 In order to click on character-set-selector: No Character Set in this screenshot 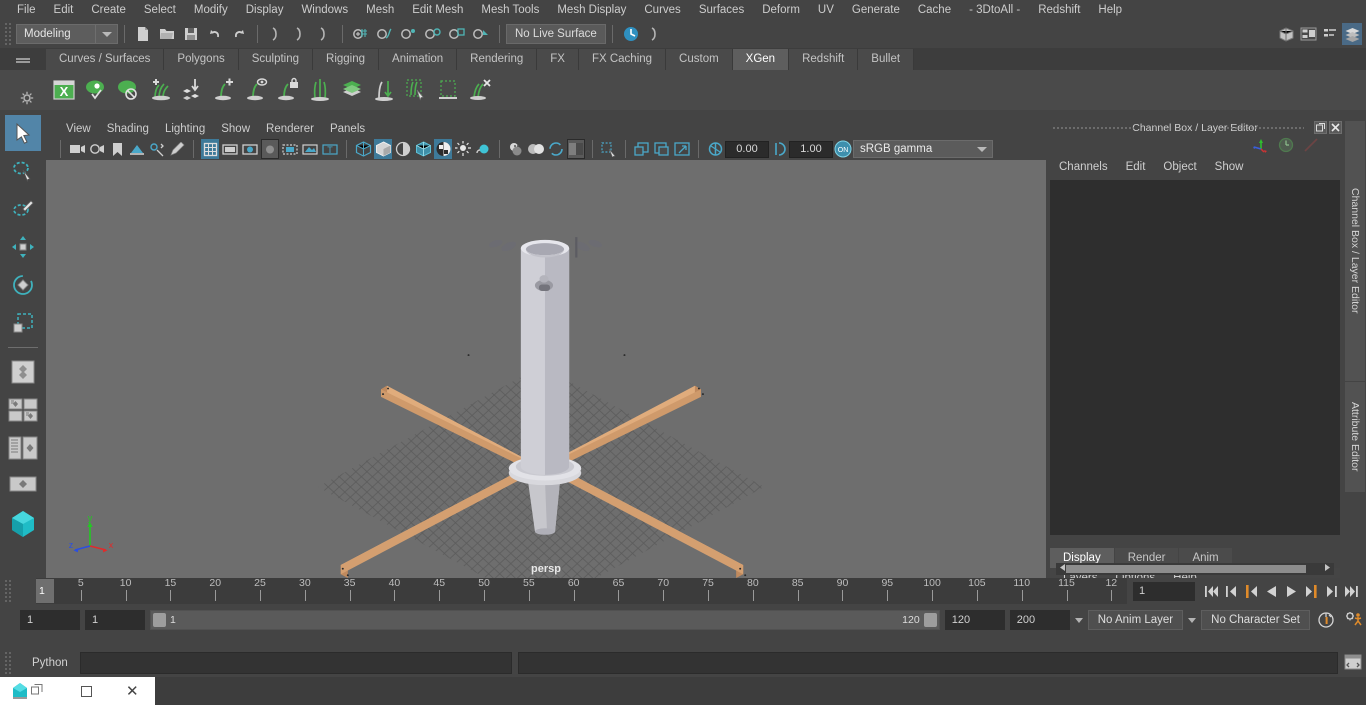, I will do `click(1255, 620)`.